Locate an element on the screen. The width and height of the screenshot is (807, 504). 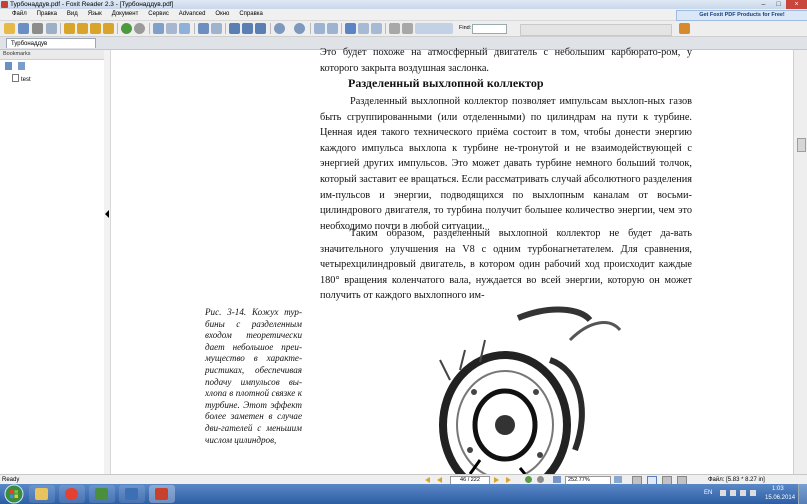
minimize-button: – is located at coordinates (763, 4).